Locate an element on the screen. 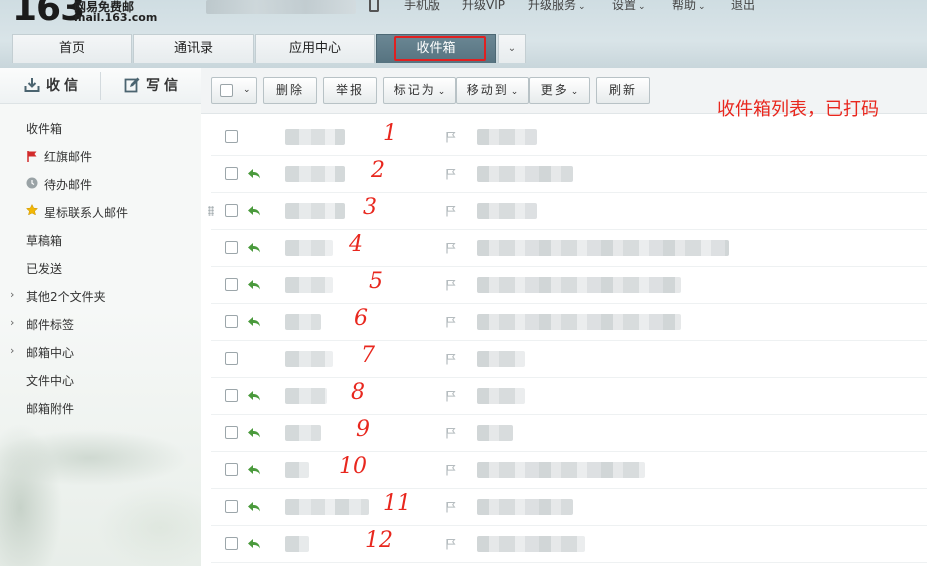  mail-row: 4 is located at coordinates (569, 248).